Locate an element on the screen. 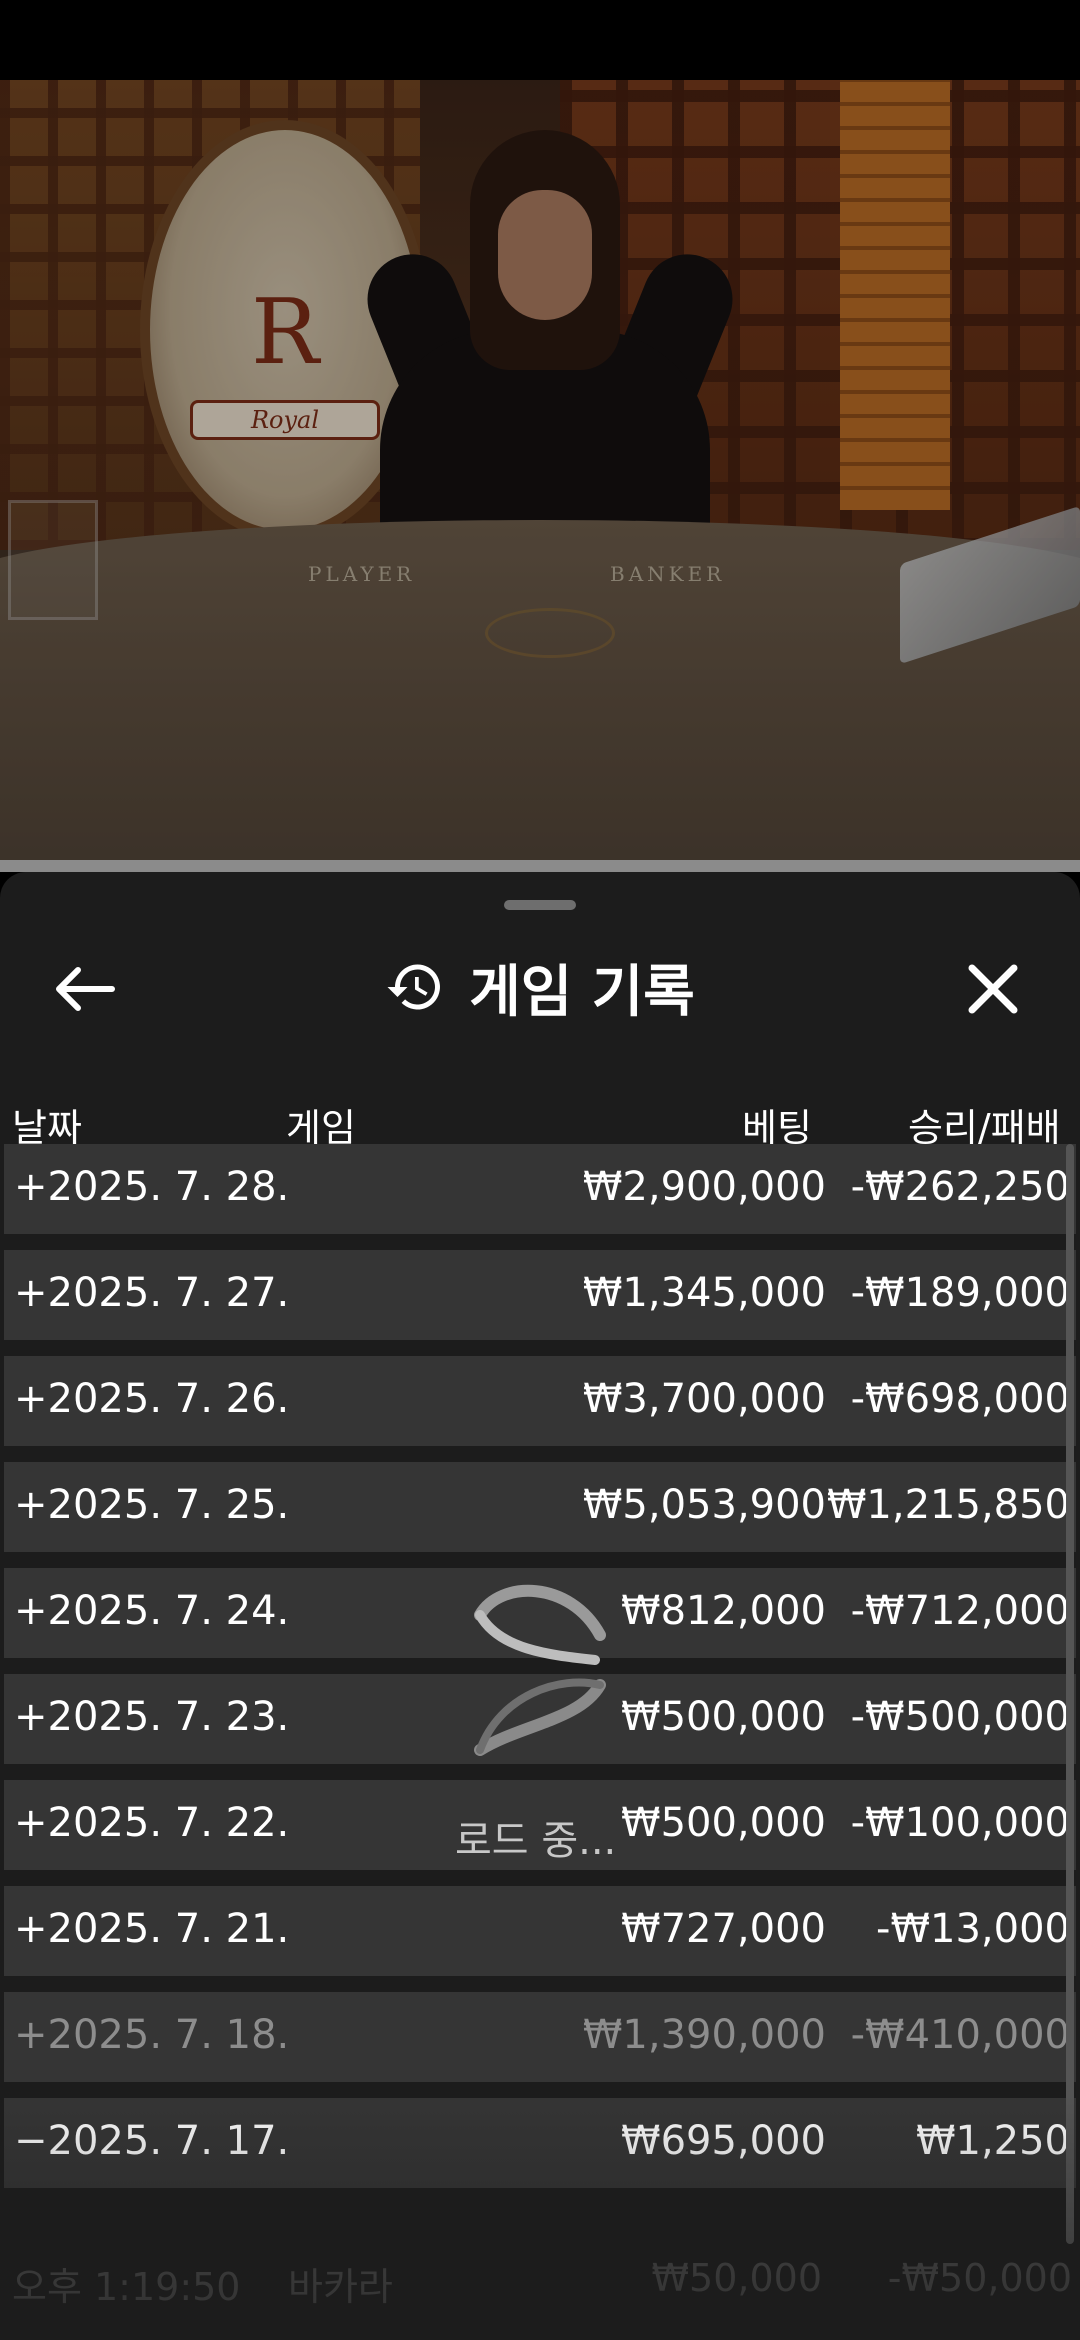 This screenshot has height=2340, width=1080. row-date: +2025. 7. 24. is located at coordinates (152, 1611).